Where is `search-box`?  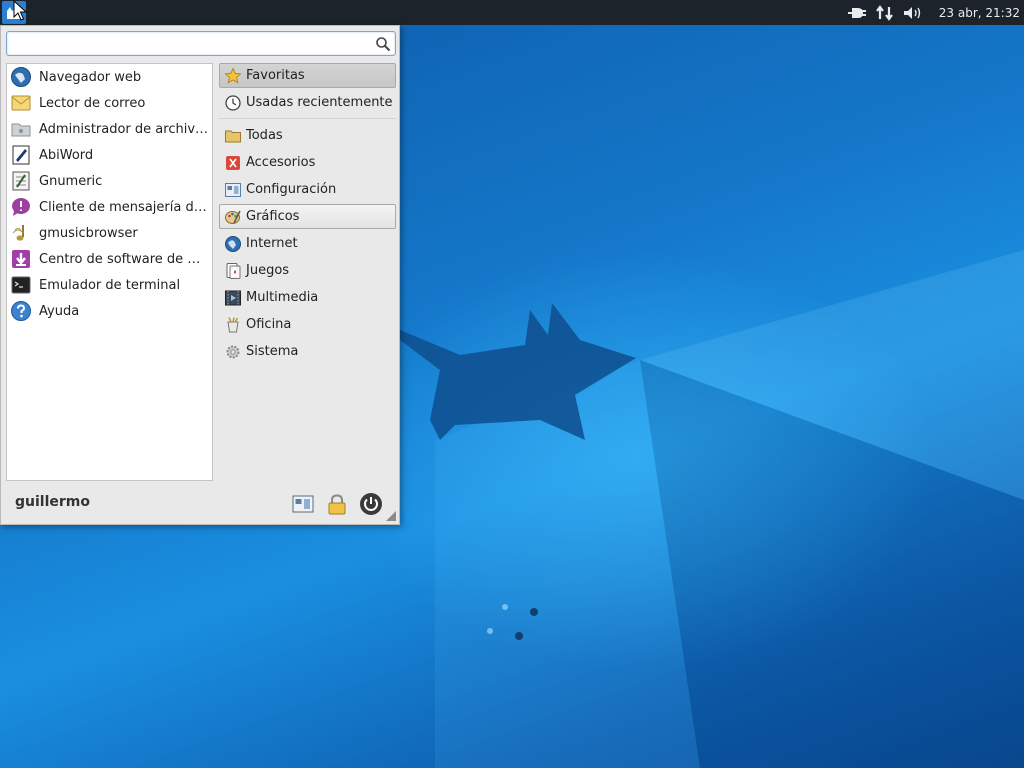
search-box is located at coordinates (201, 43).